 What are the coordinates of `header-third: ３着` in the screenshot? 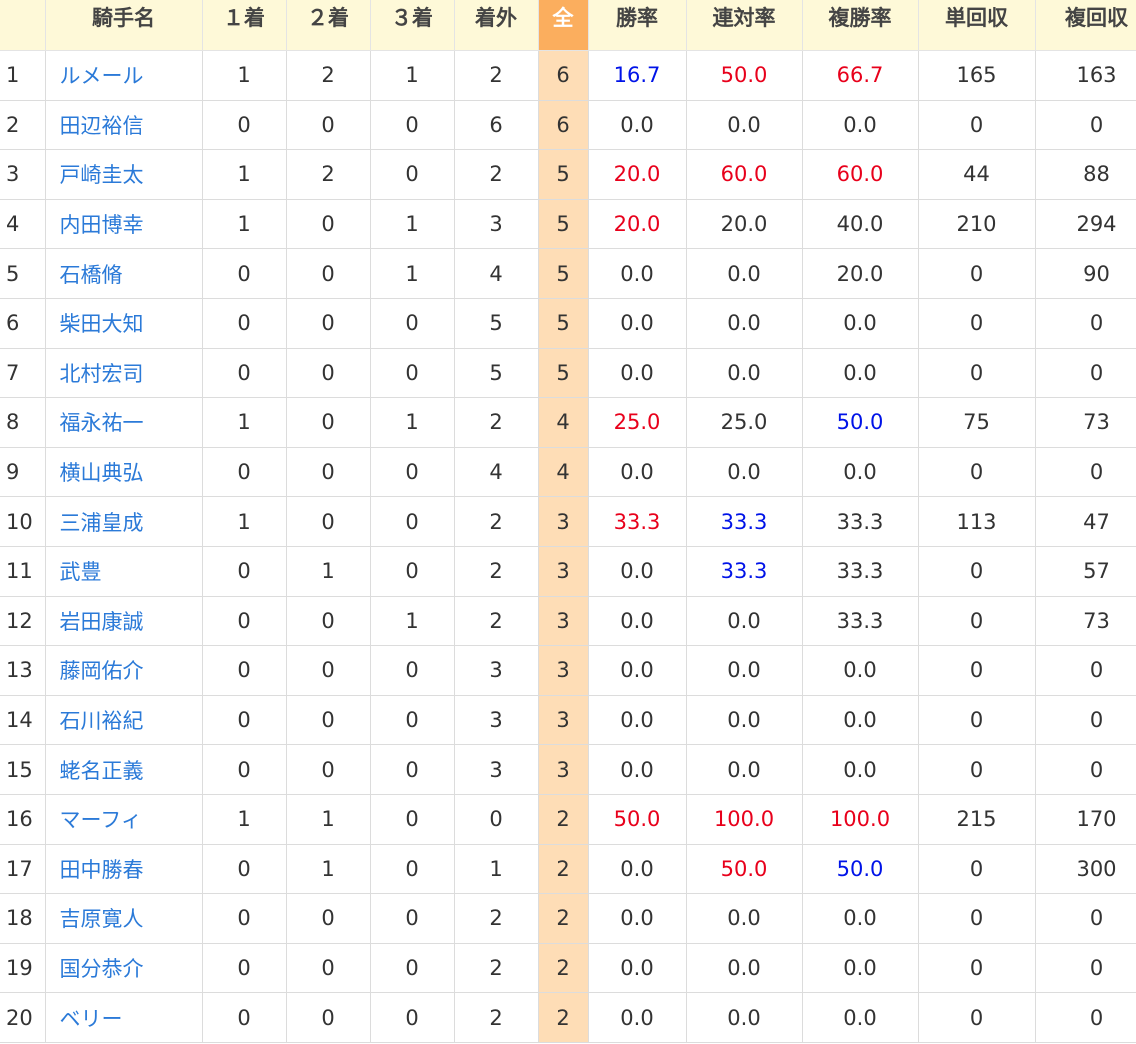 It's located at (412, 25).